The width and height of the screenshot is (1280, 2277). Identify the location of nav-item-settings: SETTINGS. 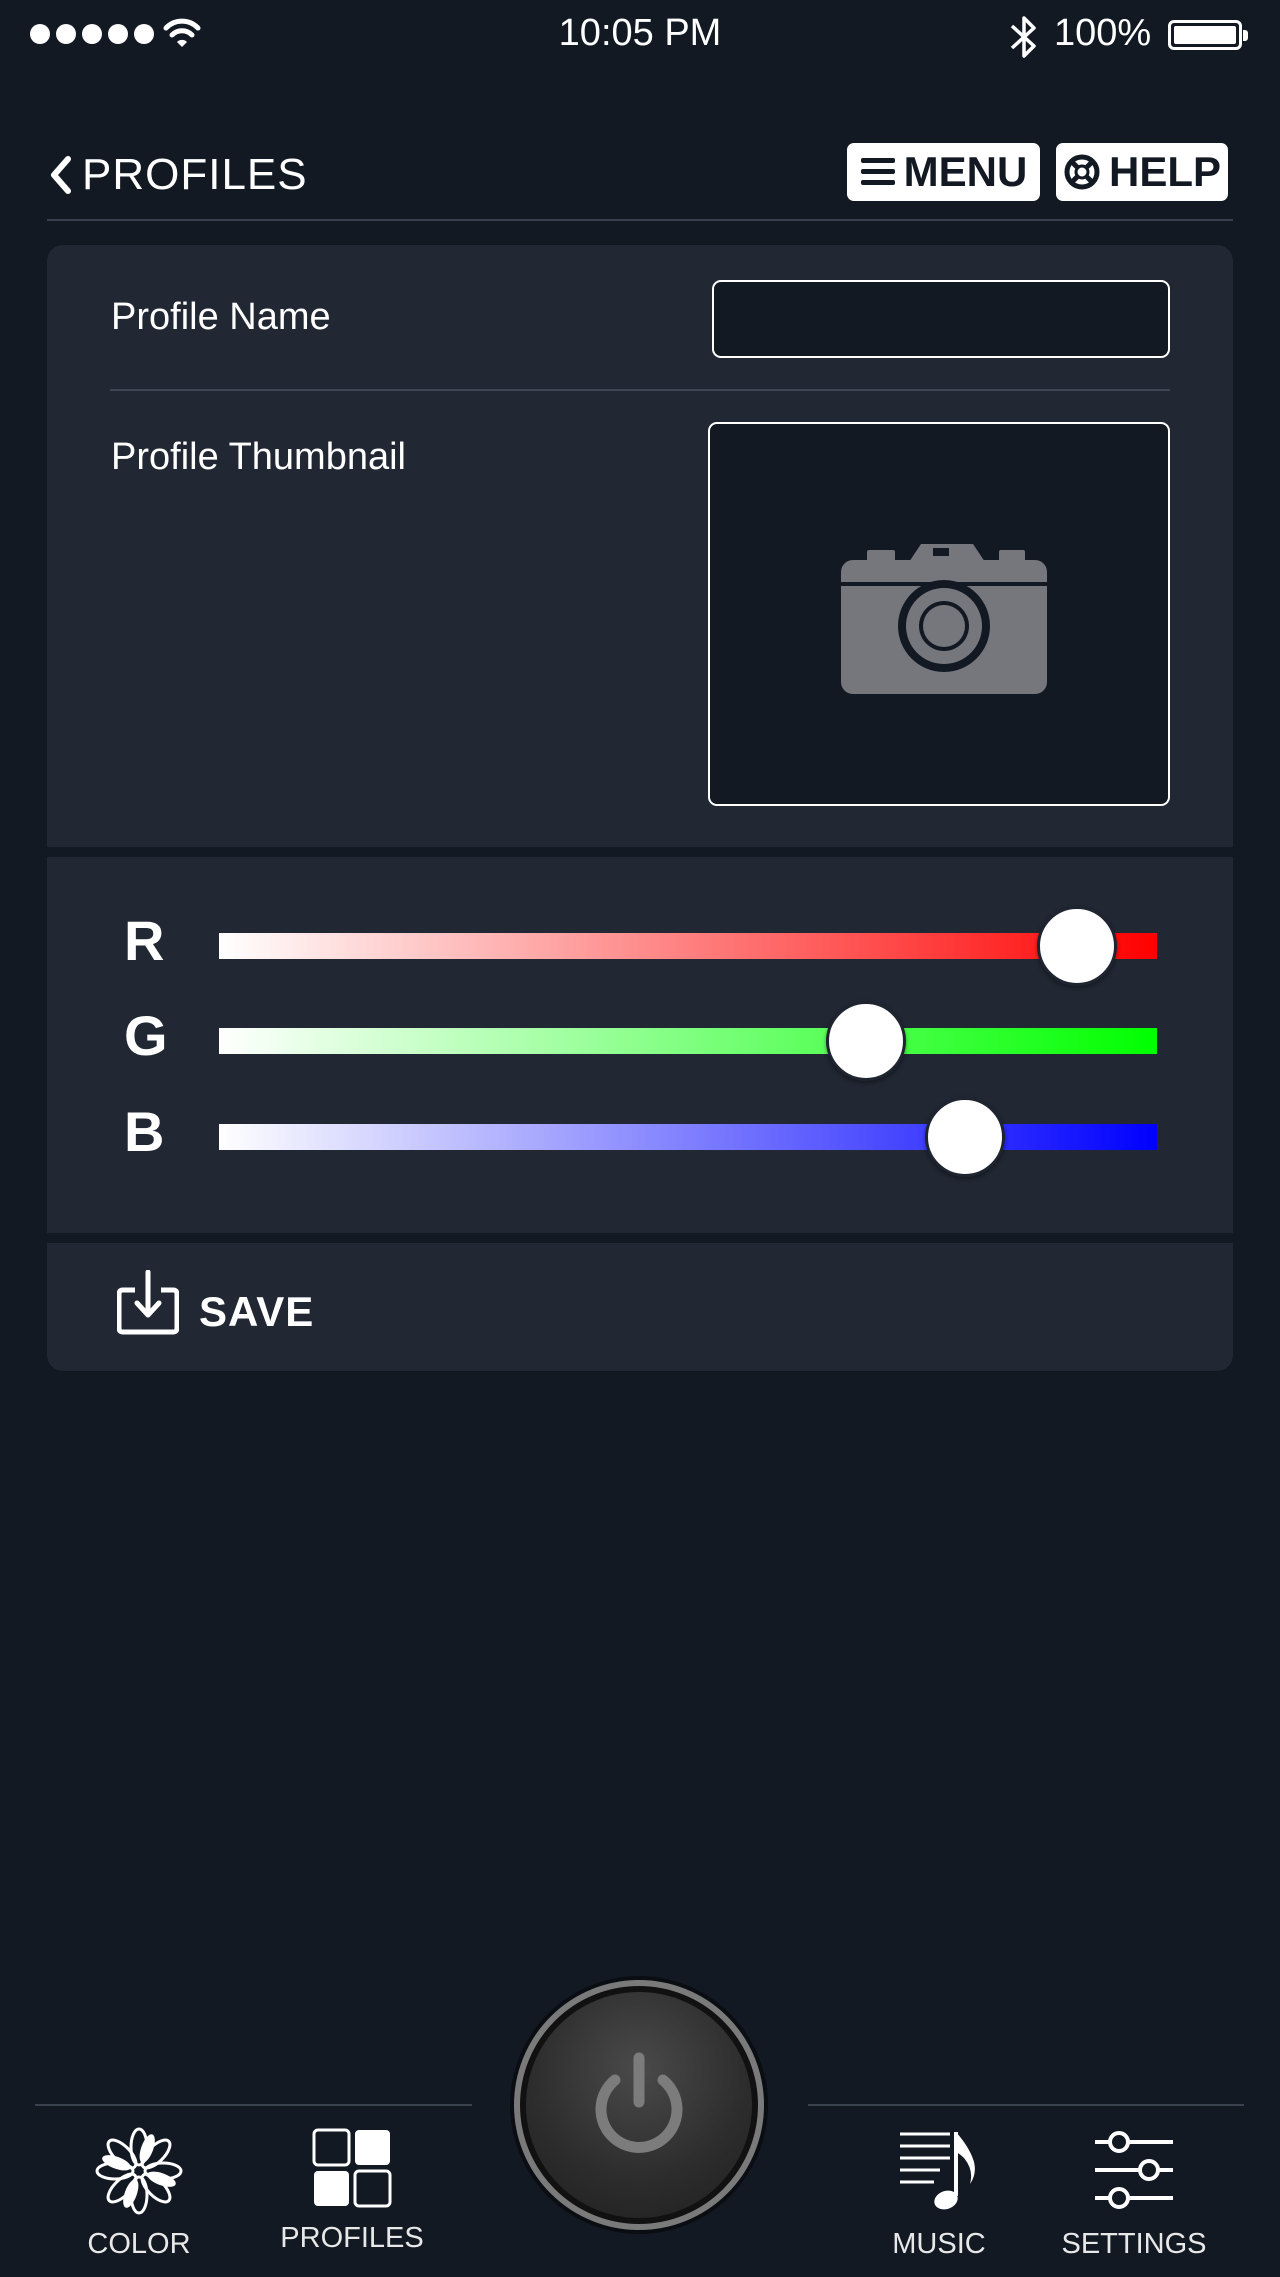
(1134, 2193).